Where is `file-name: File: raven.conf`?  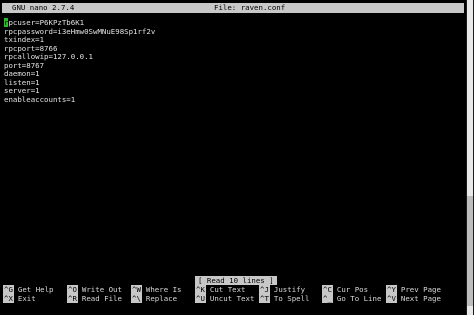
file-name: File: raven.conf is located at coordinates (250, 7).